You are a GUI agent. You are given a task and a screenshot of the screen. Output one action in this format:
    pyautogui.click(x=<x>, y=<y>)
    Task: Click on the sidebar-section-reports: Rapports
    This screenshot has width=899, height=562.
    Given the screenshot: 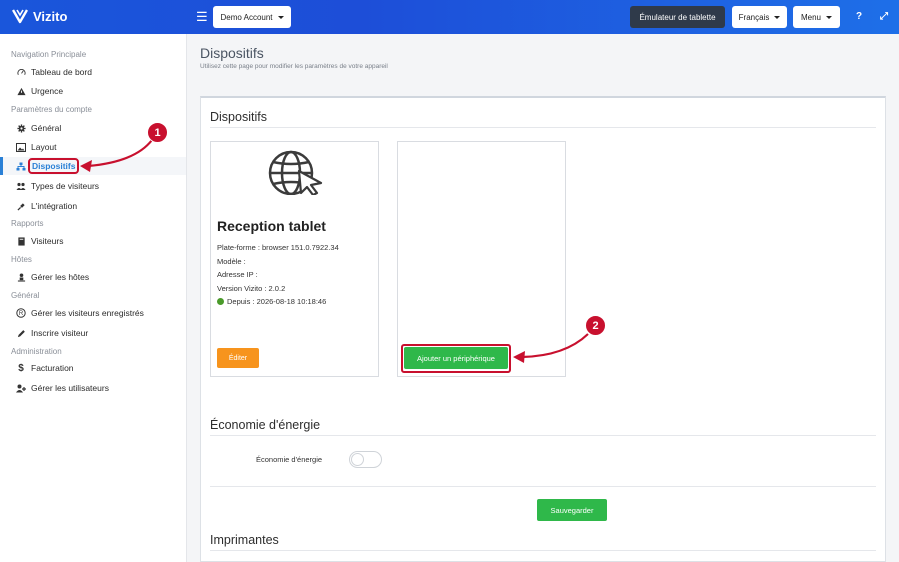 What is the action you would take?
    pyautogui.click(x=27, y=223)
    